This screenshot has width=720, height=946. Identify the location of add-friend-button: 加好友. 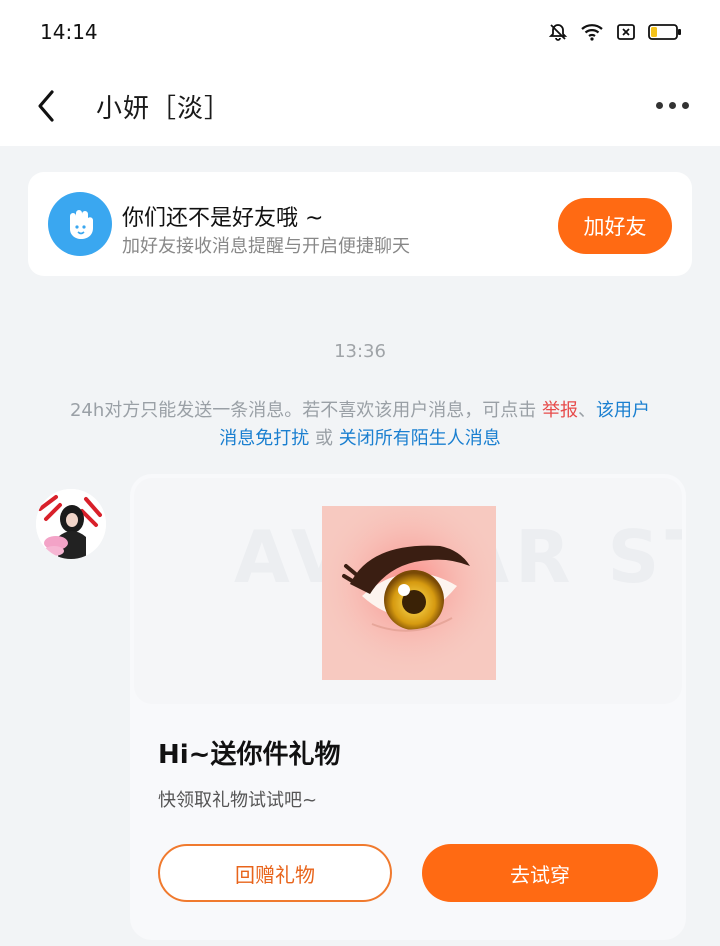
(615, 226).